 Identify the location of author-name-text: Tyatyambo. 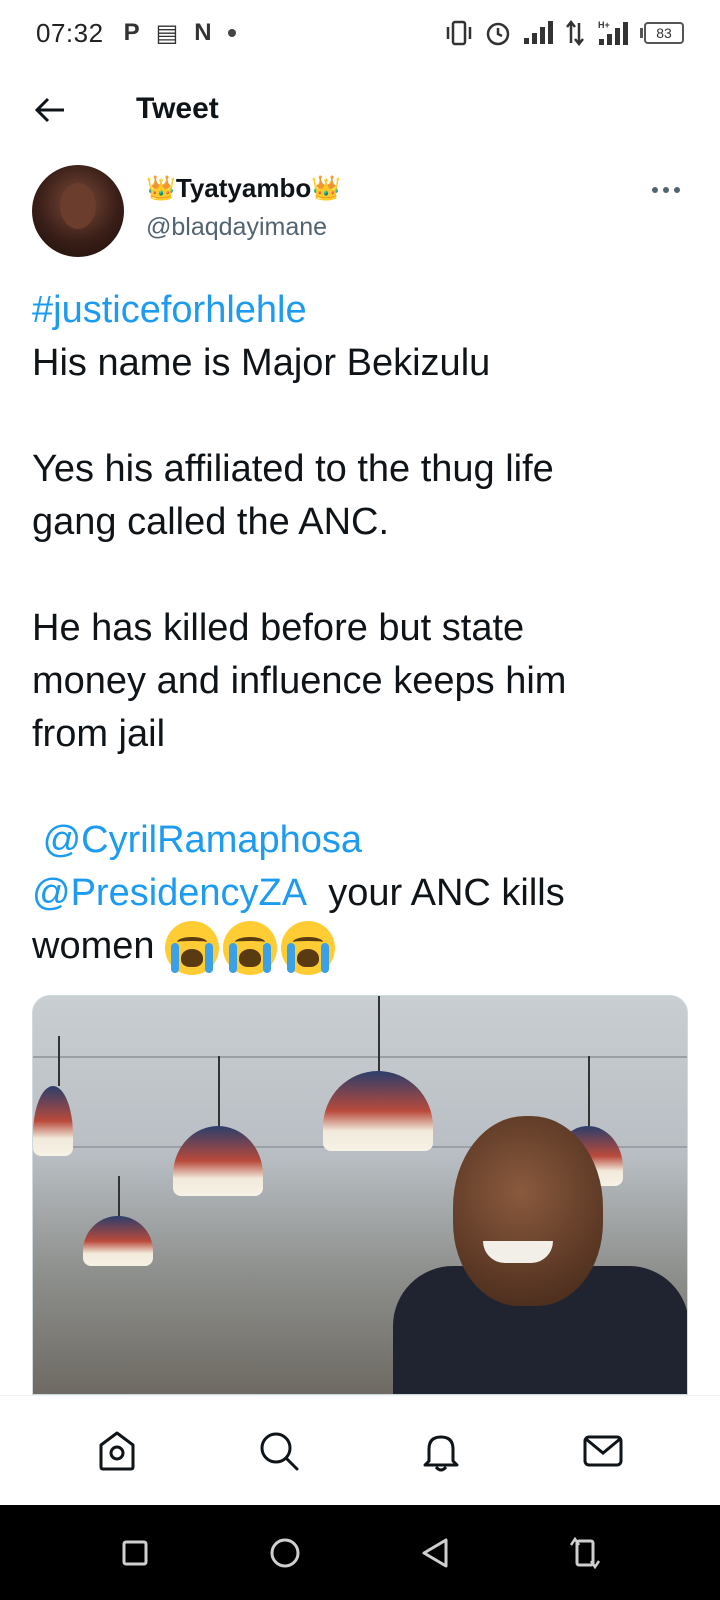
(243, 188).